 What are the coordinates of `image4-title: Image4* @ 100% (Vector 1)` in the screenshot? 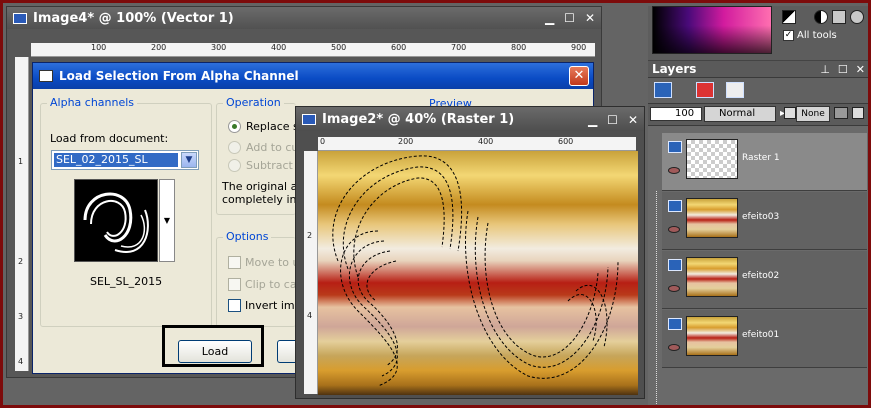 It's located at (133, 18).